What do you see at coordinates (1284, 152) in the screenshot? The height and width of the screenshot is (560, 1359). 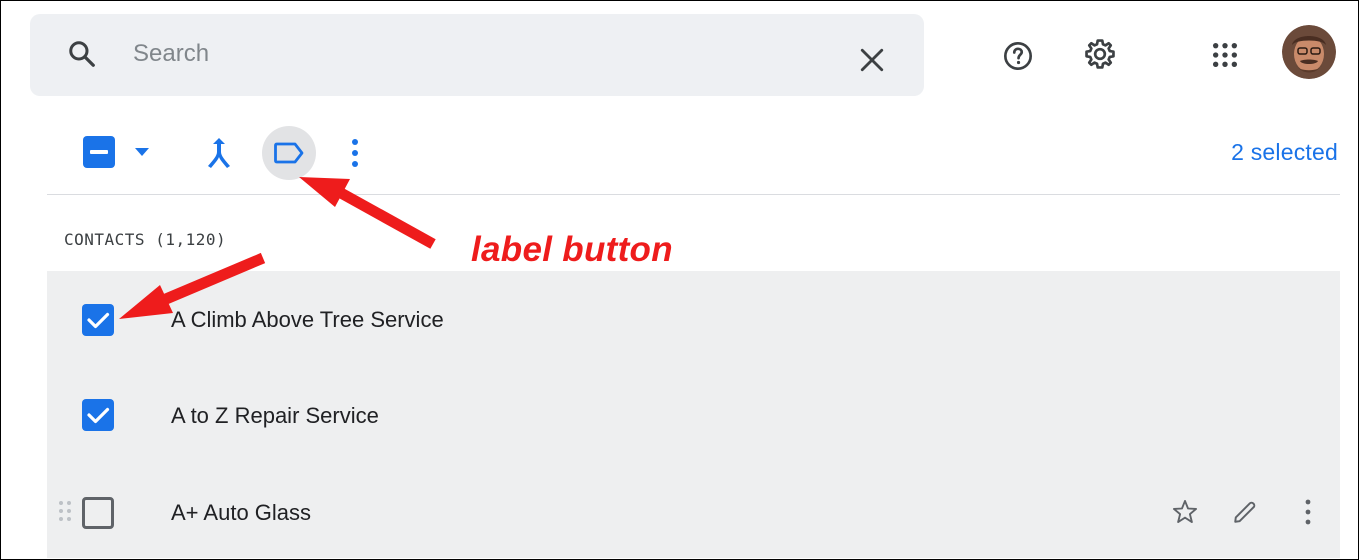 I see `selected-count: 2 selected` at bounding box center [1284, 152].